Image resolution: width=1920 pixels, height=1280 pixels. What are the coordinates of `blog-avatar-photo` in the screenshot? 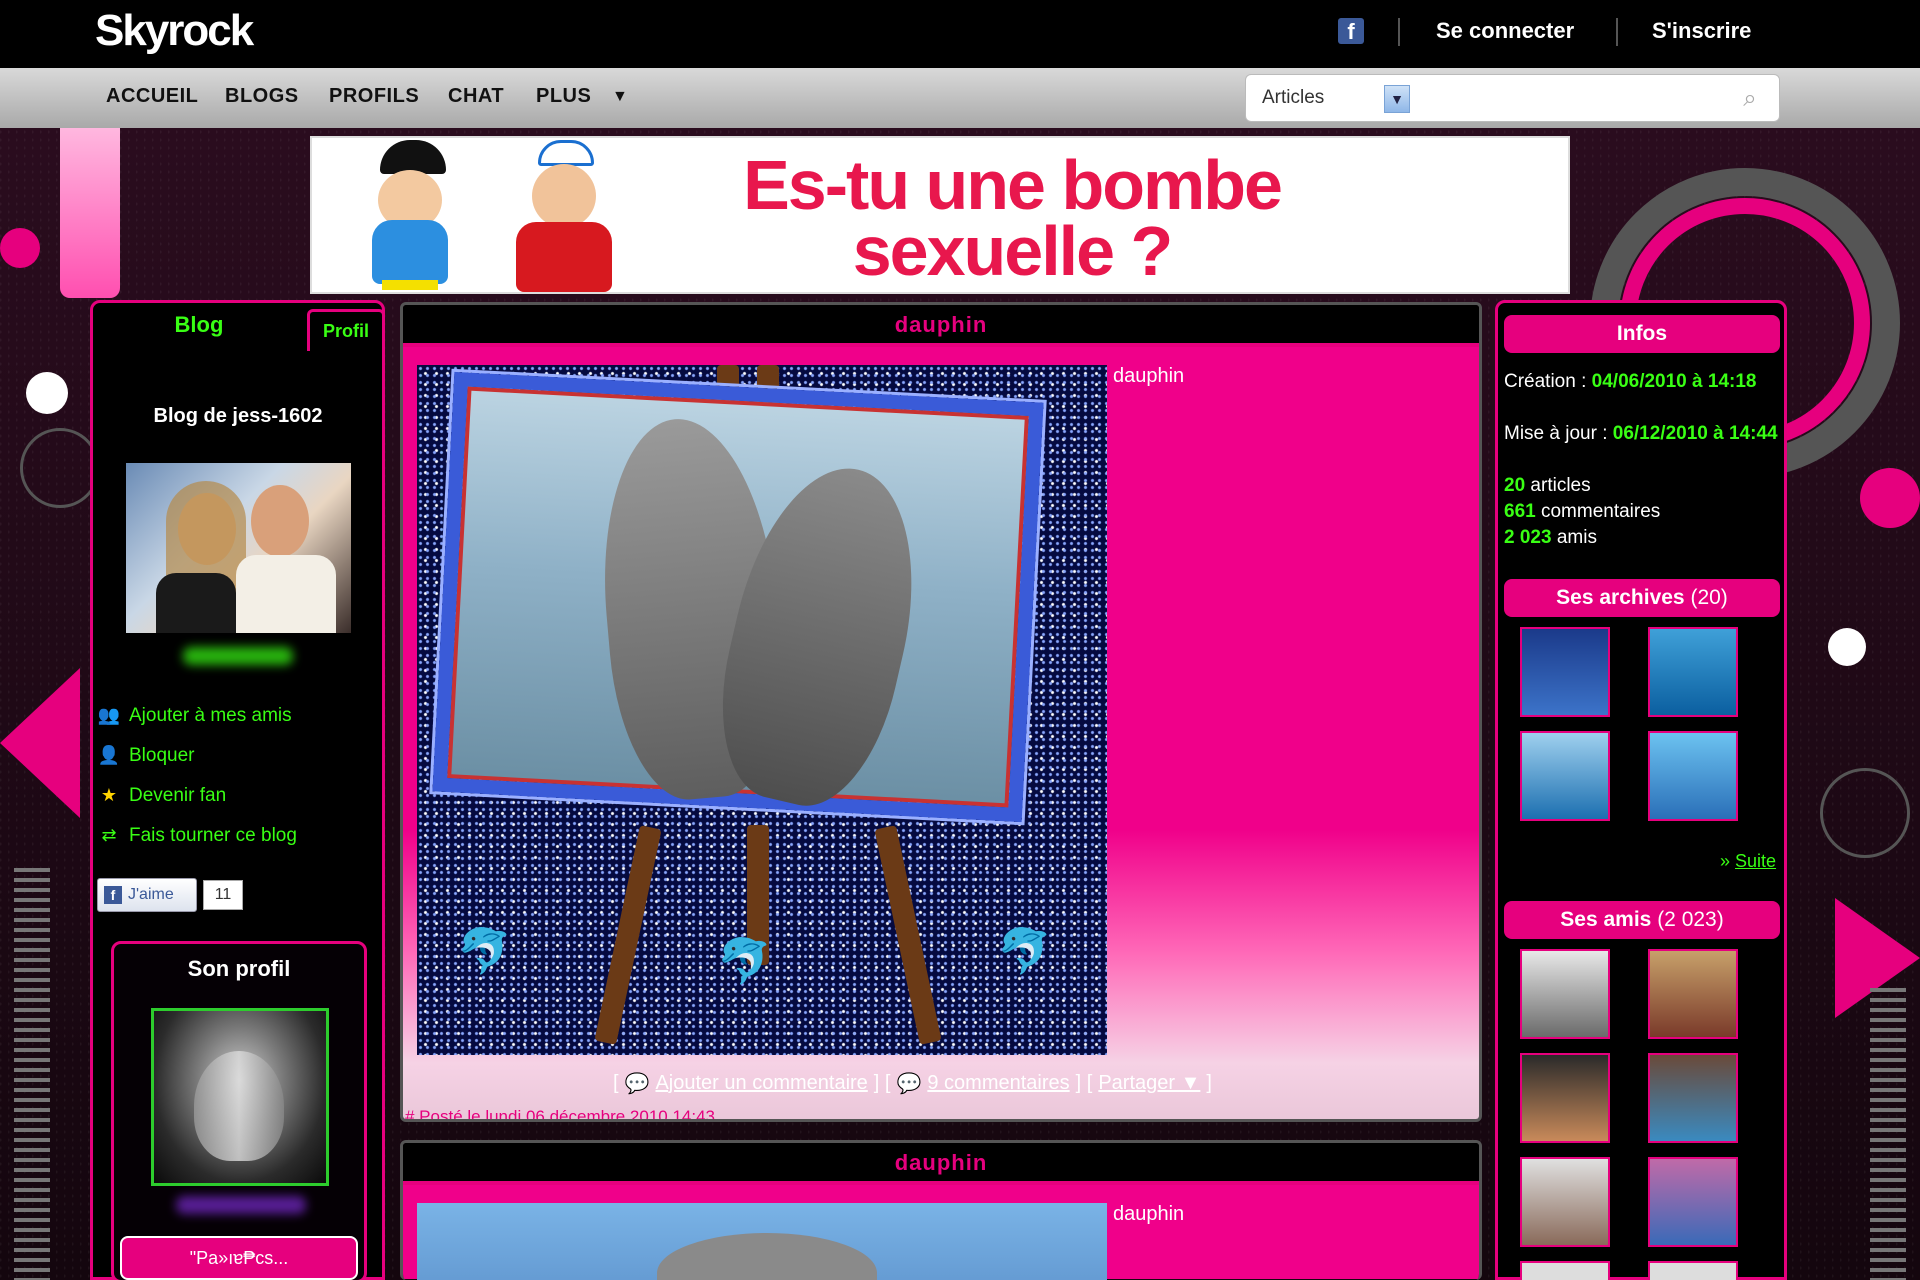 It's located at (238, 548).